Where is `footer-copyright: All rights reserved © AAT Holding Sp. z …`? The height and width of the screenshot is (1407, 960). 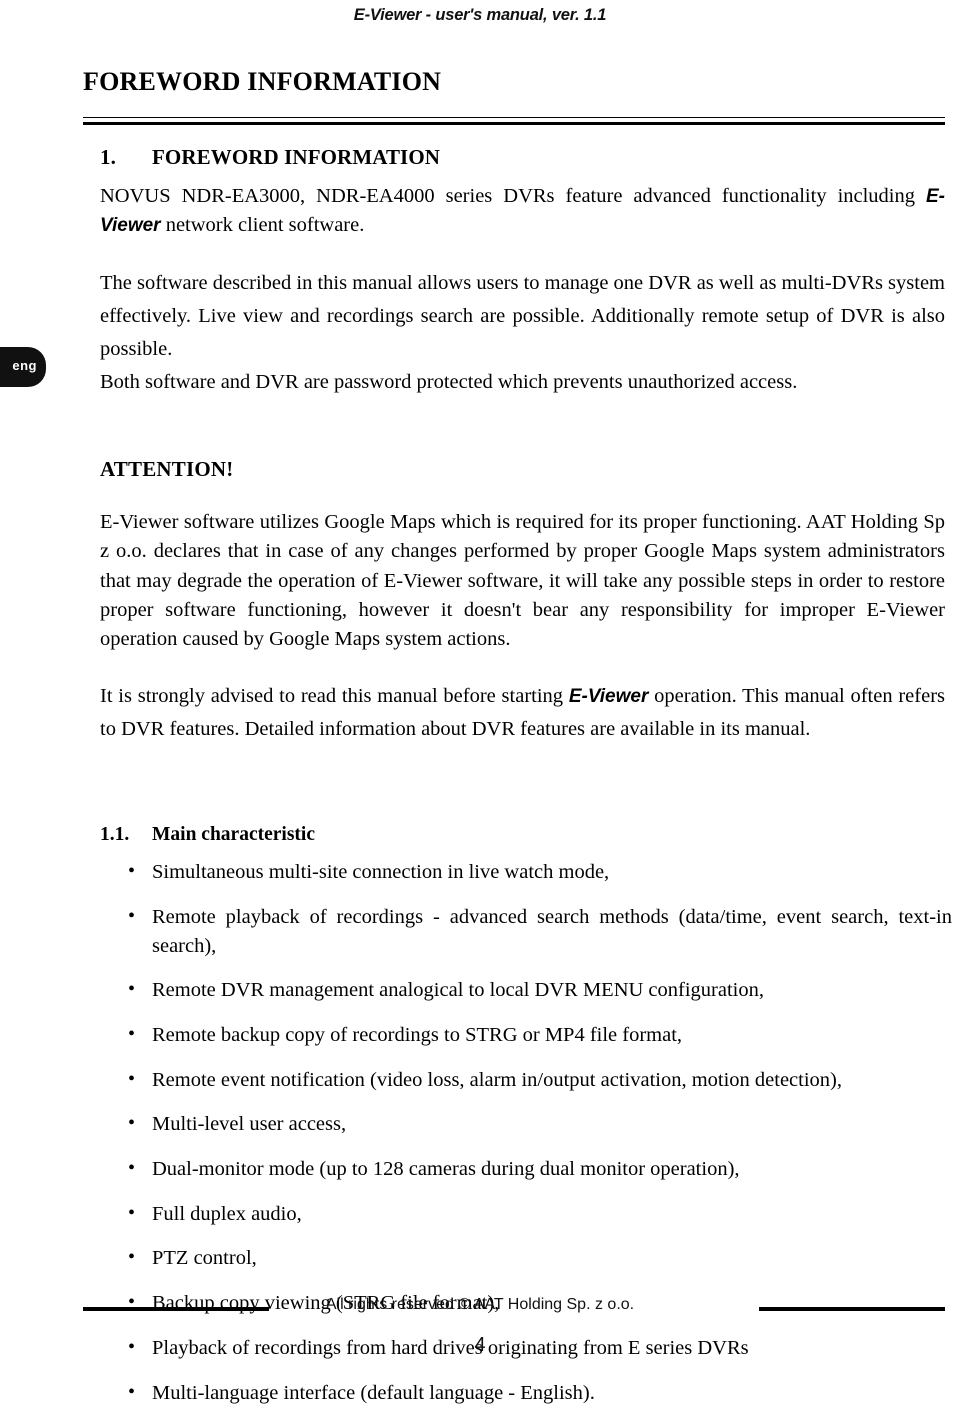
footer-copyright: All rights reserved © AAT Holding Sp. z … is located at coordinates (480, 1304).